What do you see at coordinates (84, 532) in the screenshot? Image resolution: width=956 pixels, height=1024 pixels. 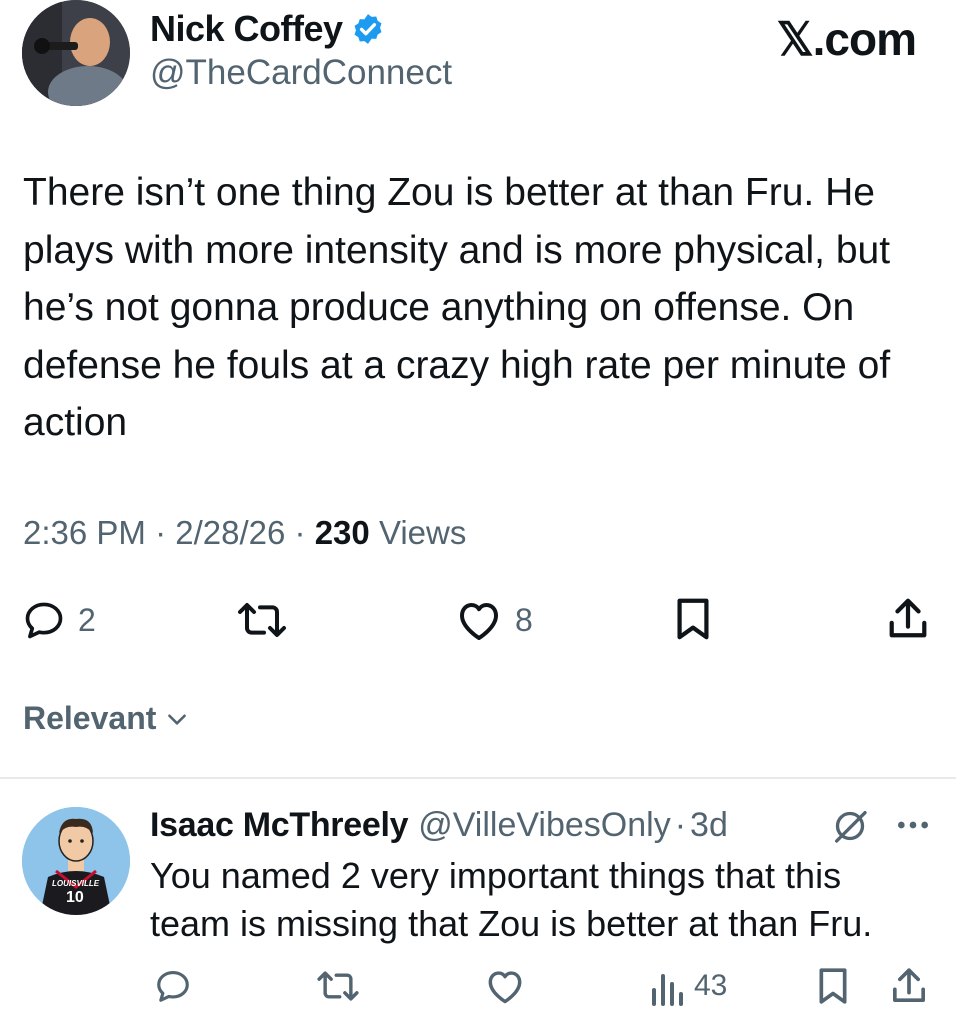 I see `tweet-time: 2:36 PM` at bounding box center [84, 532].